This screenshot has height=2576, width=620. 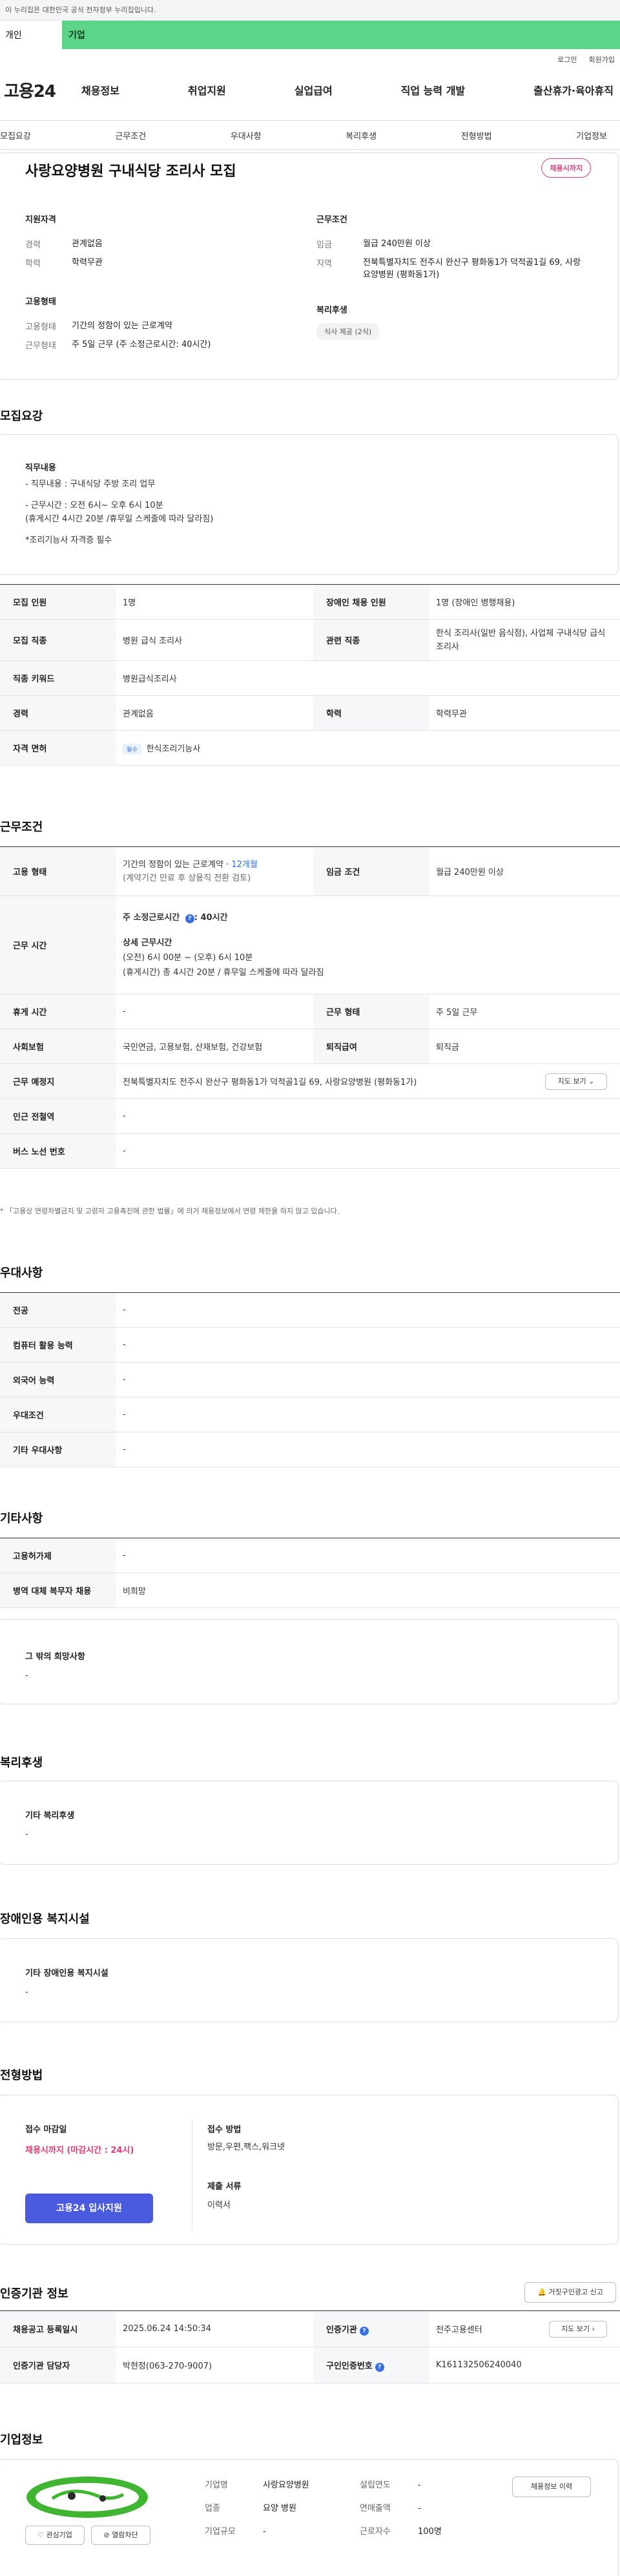 What do you see at coordinates (570, 2292) in the screenshot?
I see `report-fake-ad-button: 🔔 거짓구인광고 신고` at bounding box center [570, 2292].